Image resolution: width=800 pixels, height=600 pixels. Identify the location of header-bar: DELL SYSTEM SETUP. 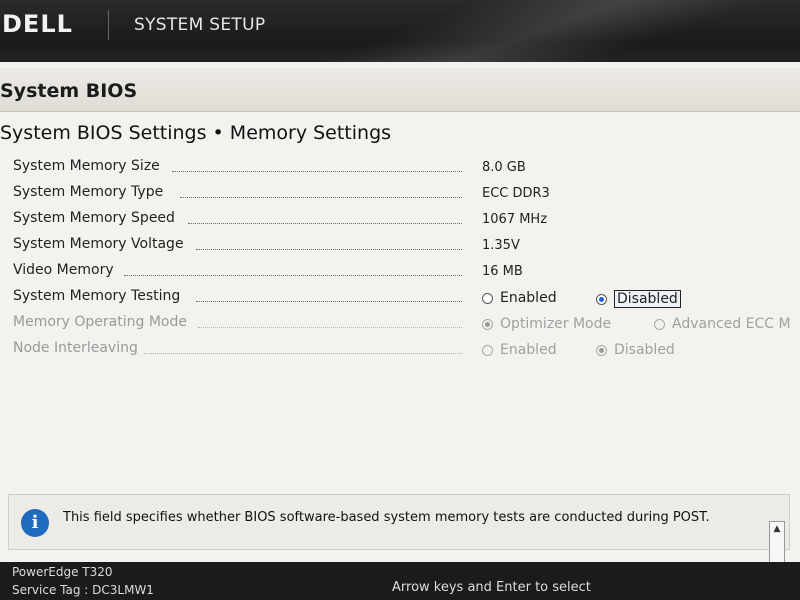
(400, 31).